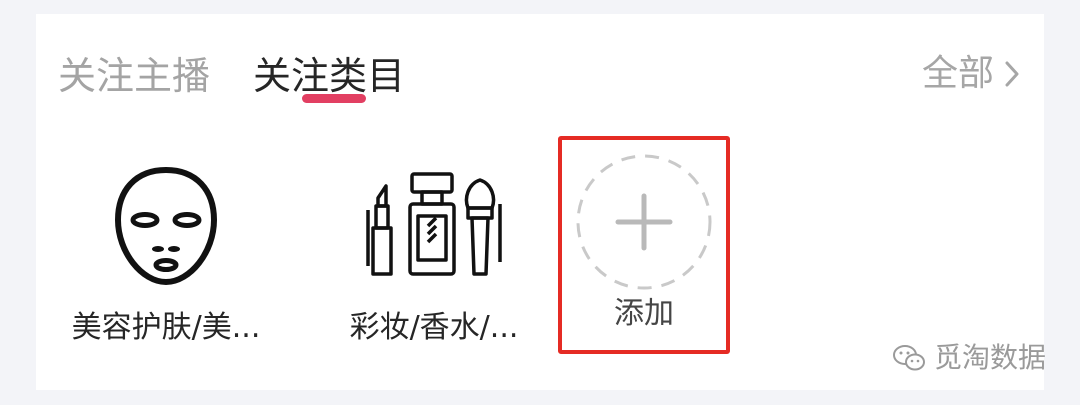 The image size is (1080, 405). I want to click on view-all-link: 全部, so click(971, 74).